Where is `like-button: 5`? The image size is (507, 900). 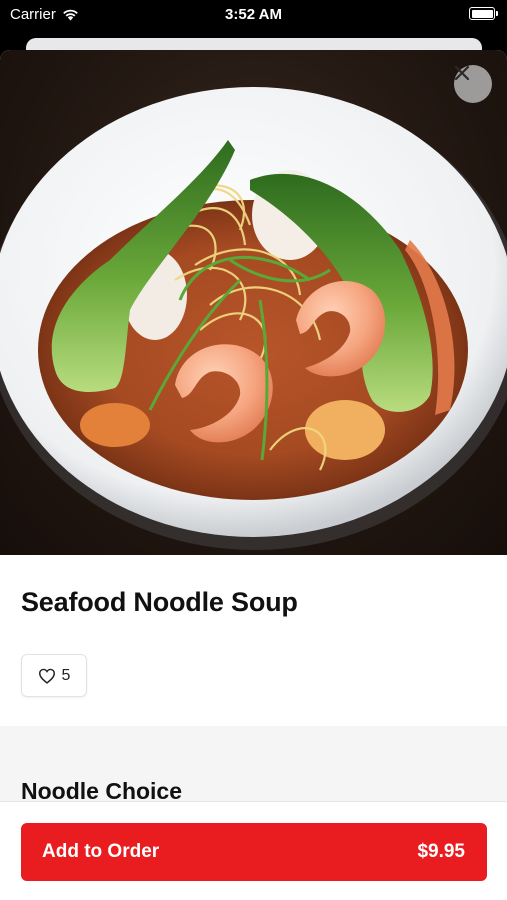 like-button: 5 is located at coordinates (54, 675).